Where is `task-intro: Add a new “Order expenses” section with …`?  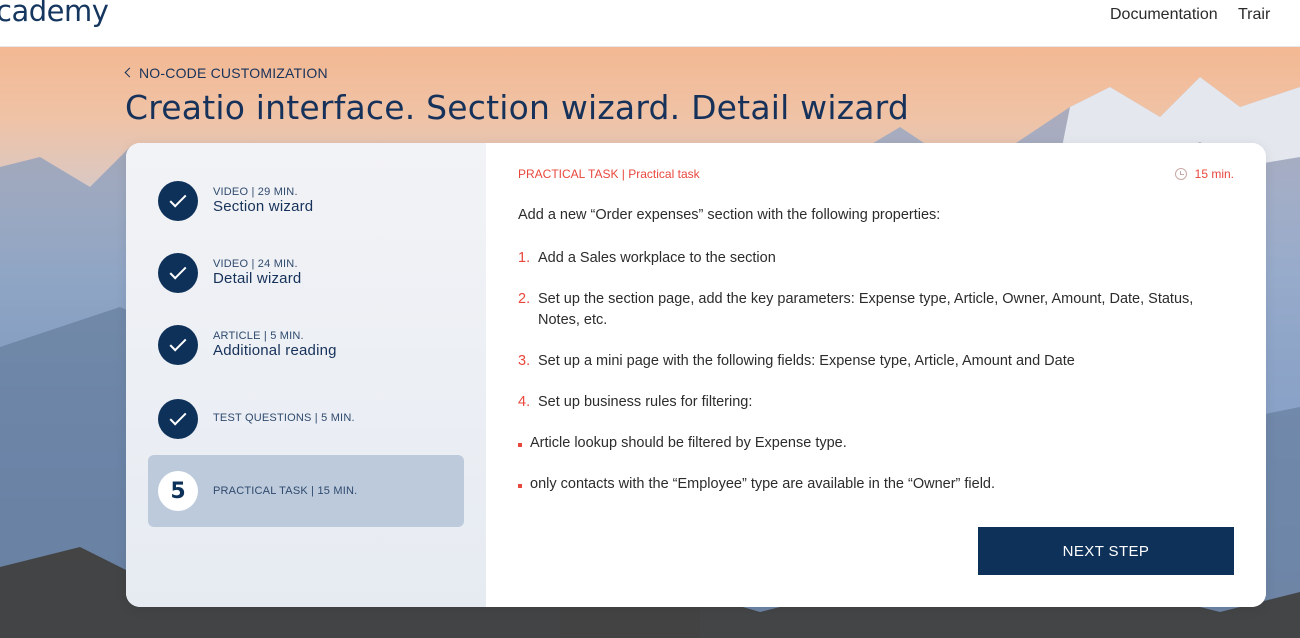 task-intro: Add a new “Order expenses” section with … is located at coordinates (729, 215).